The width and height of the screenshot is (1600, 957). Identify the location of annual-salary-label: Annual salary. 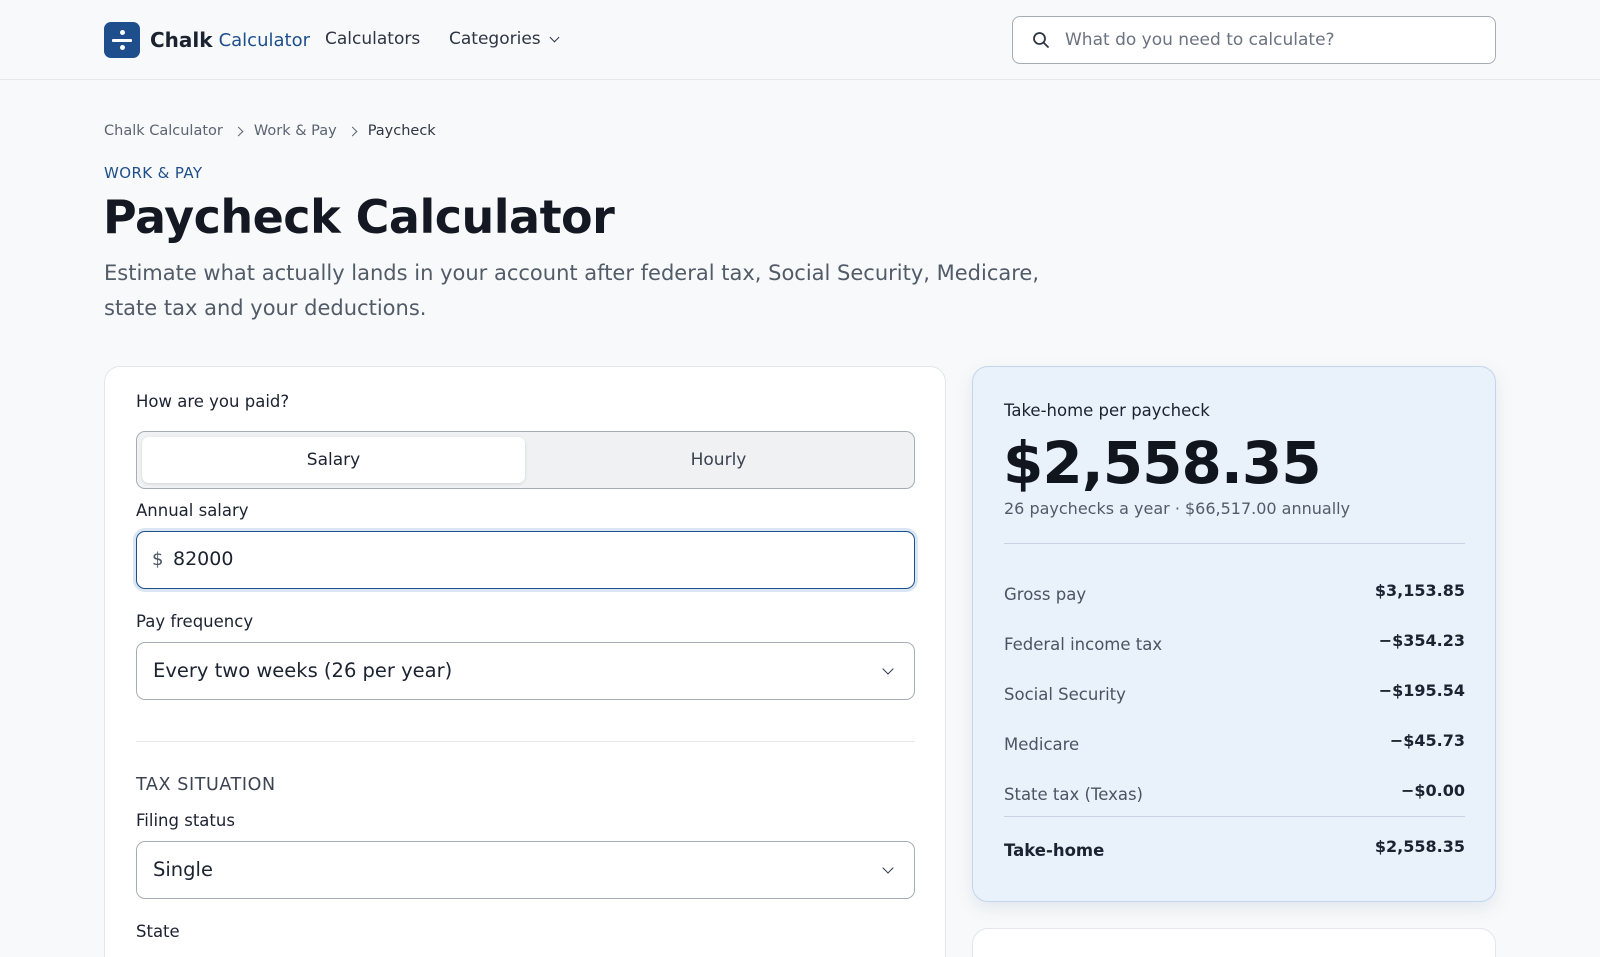
(192, 510).